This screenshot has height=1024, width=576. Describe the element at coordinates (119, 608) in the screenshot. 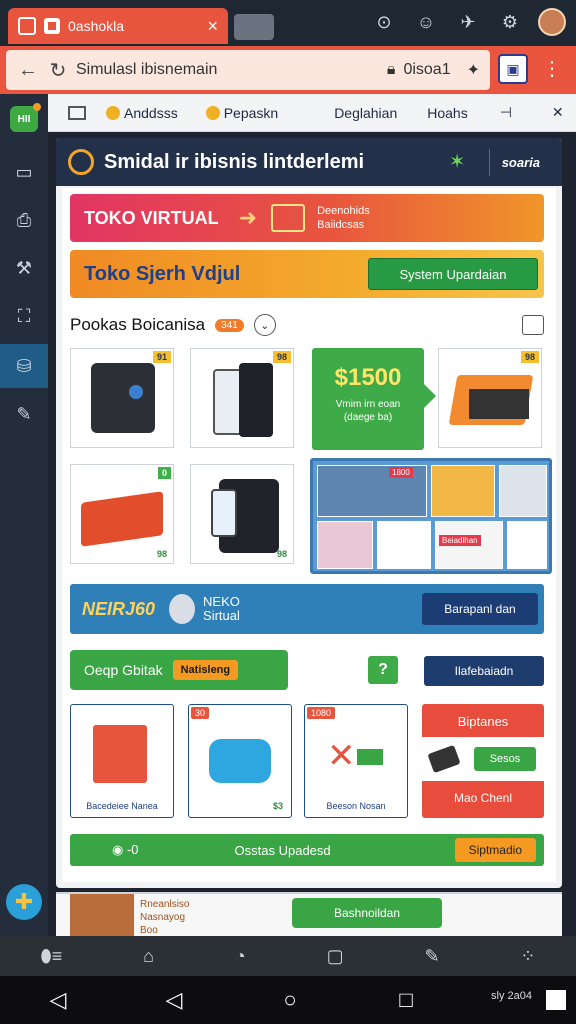

I see `banner3-brand: NEIRJ60` at that location.